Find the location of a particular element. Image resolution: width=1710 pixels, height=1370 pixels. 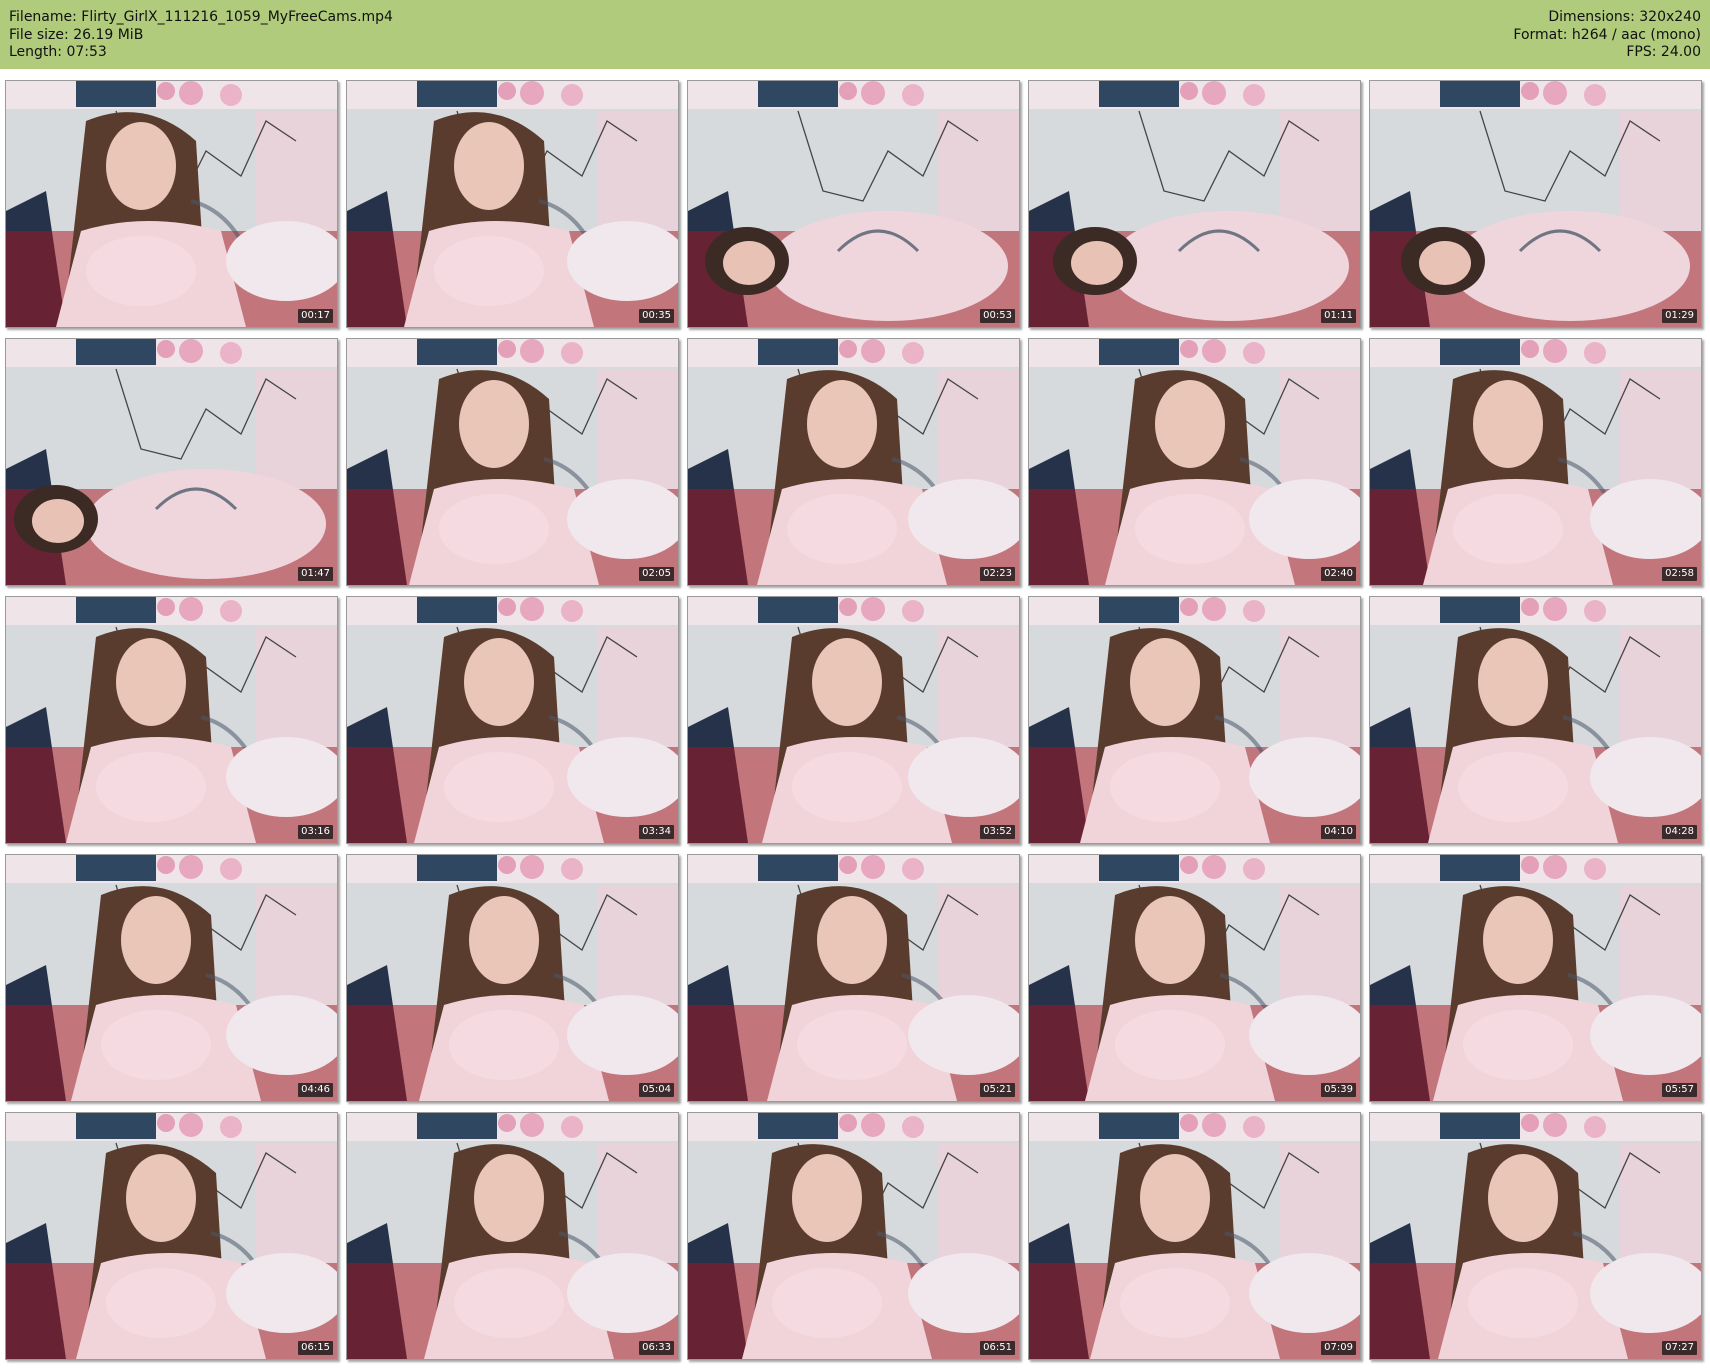

video-frame-thumbnail: 05:57 is located at coordinates (1535, 978).